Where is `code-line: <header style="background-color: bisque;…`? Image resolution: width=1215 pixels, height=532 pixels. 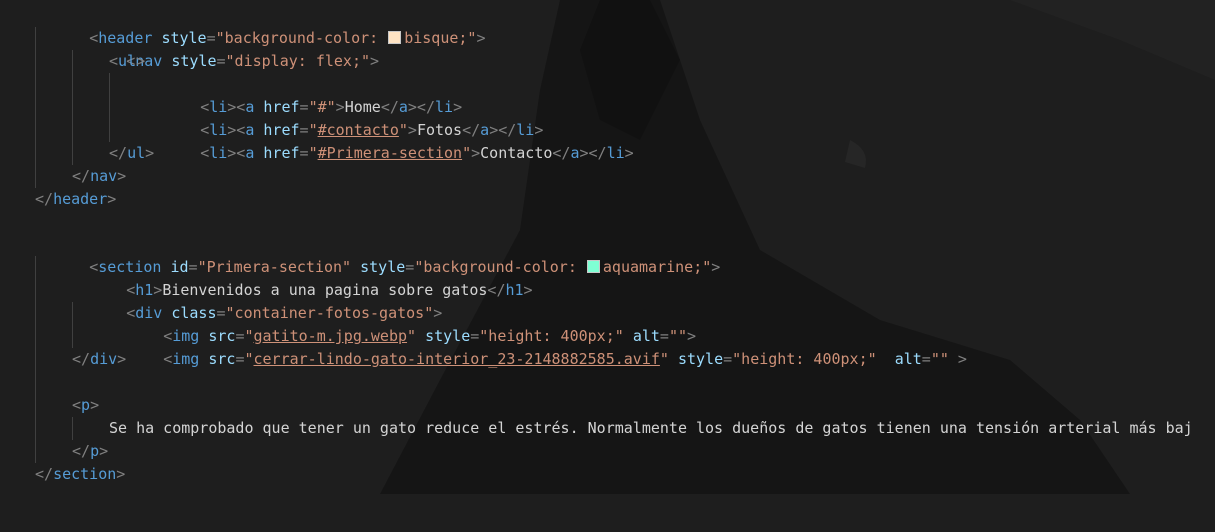
code-line: <header style="background-color: bisque;… is located at coordinates (287, 38).